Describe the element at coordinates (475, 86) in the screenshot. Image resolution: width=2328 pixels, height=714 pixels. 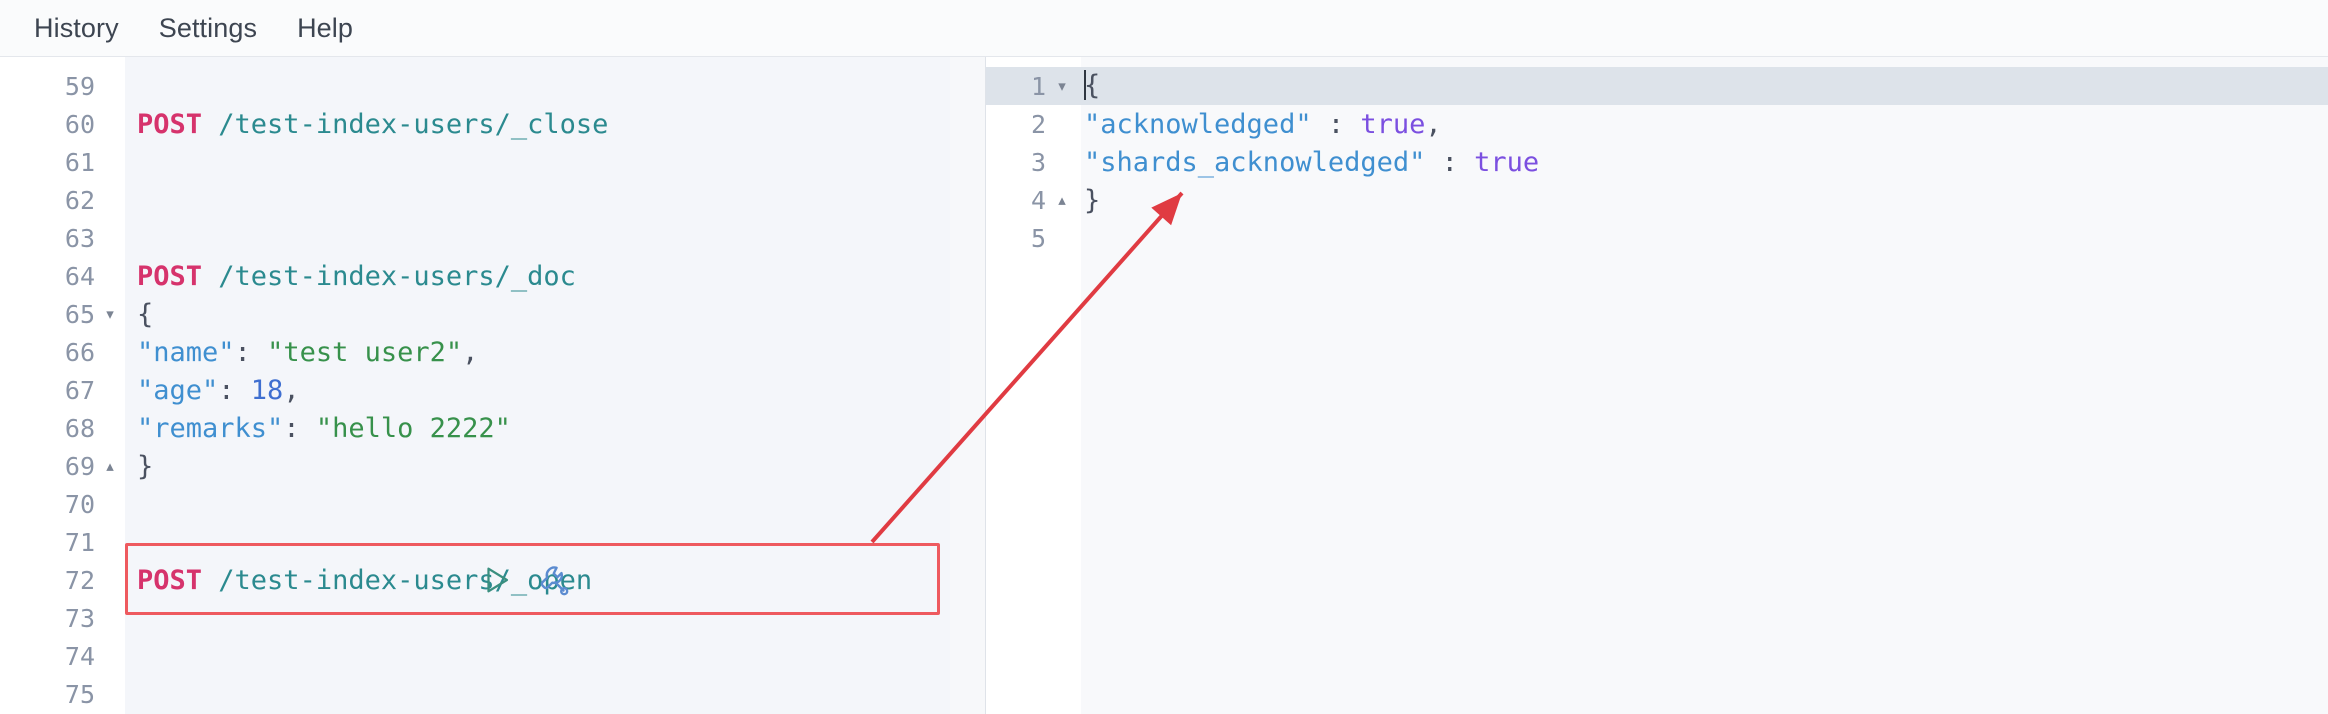
I see `code-line: 59` at that location.